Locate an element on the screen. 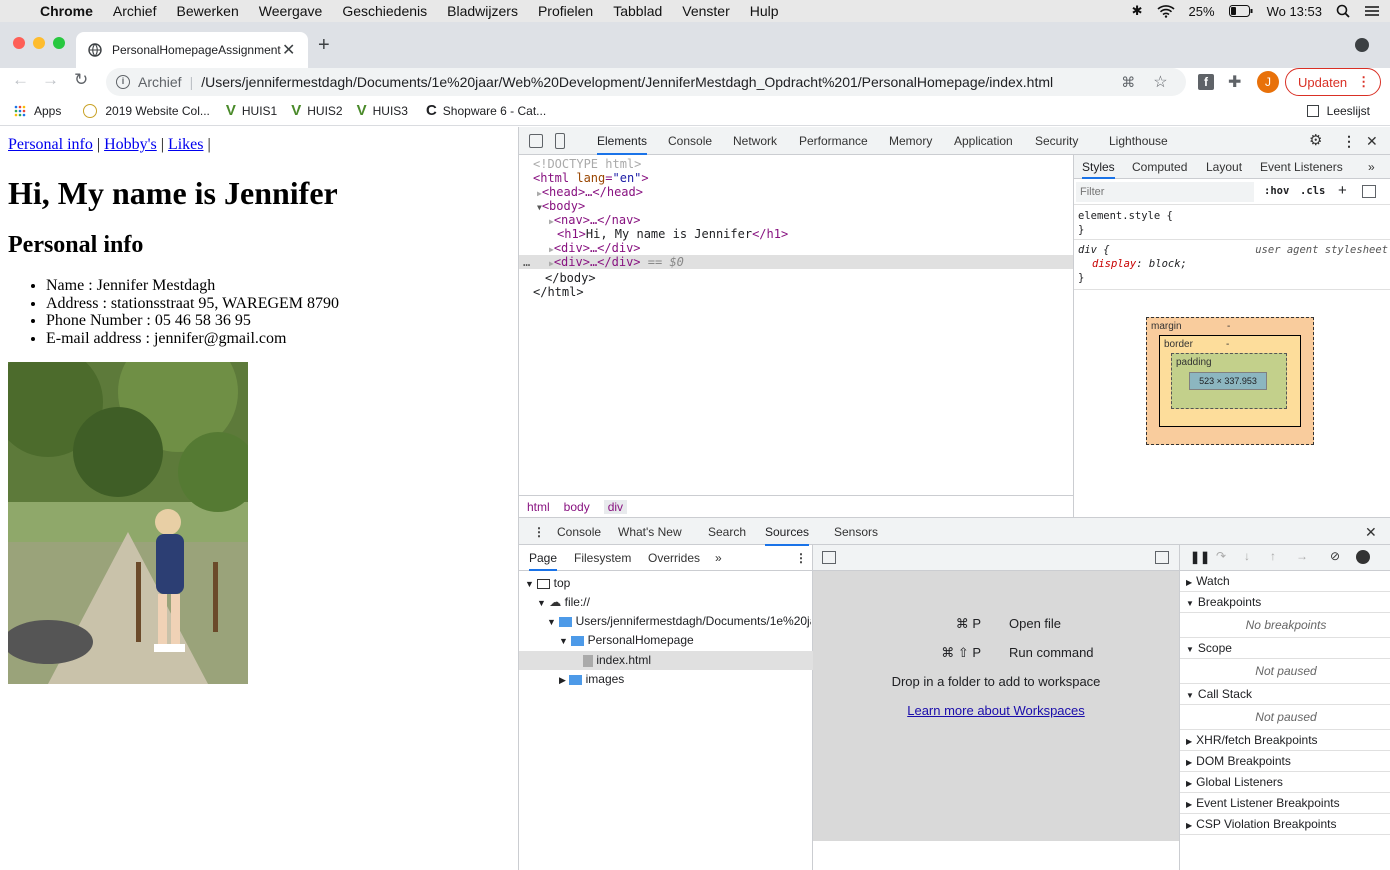 Image resolution: width=1390 pixels, height=870 pixels. tab-security: Security is located at coordinates (1056, 141).